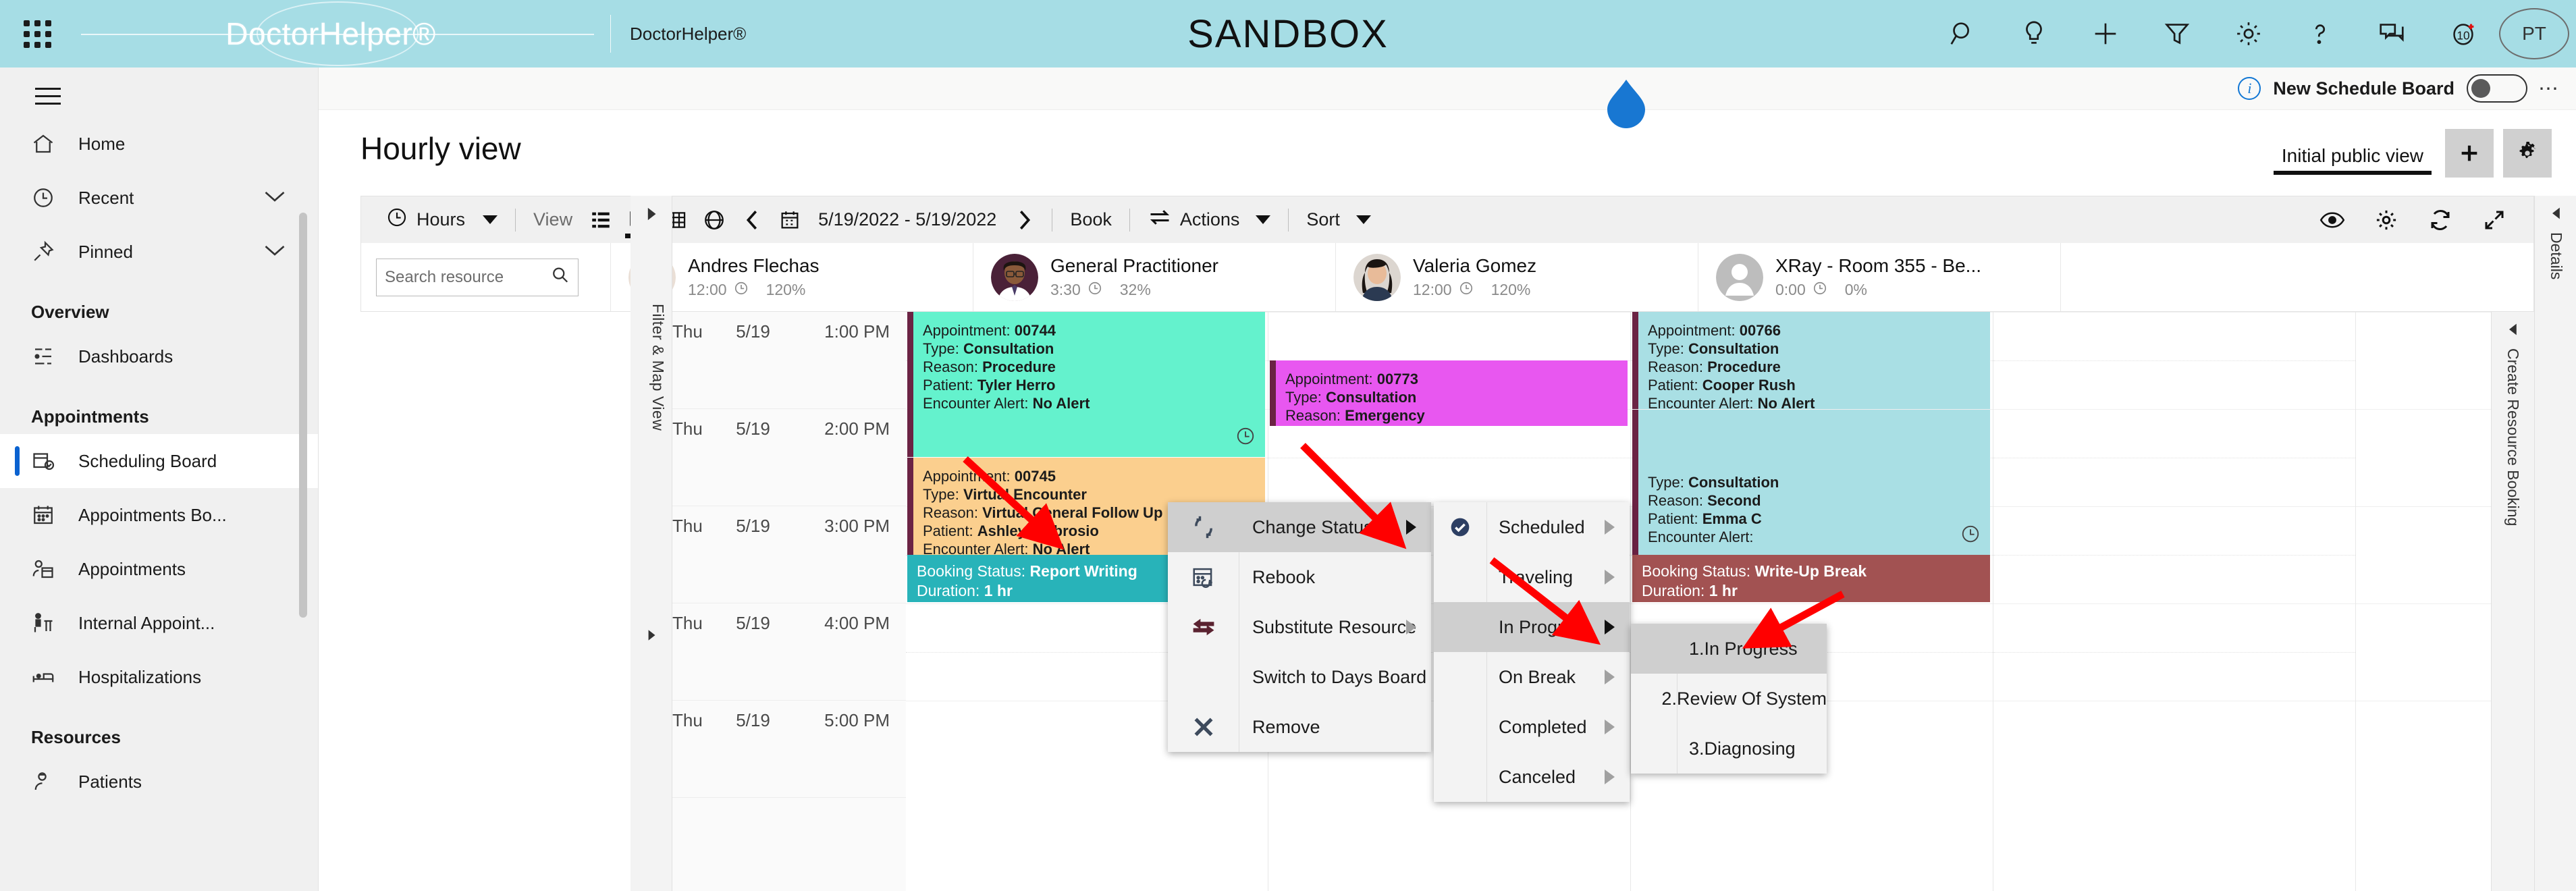 The width and height of the screenshot is (2576, 891). What do you see at coordinates (907, 220) in the screenshot?
I see `date-range-label: 5/19/2022 - 5/19/2022` at bounding box center [907, 220].